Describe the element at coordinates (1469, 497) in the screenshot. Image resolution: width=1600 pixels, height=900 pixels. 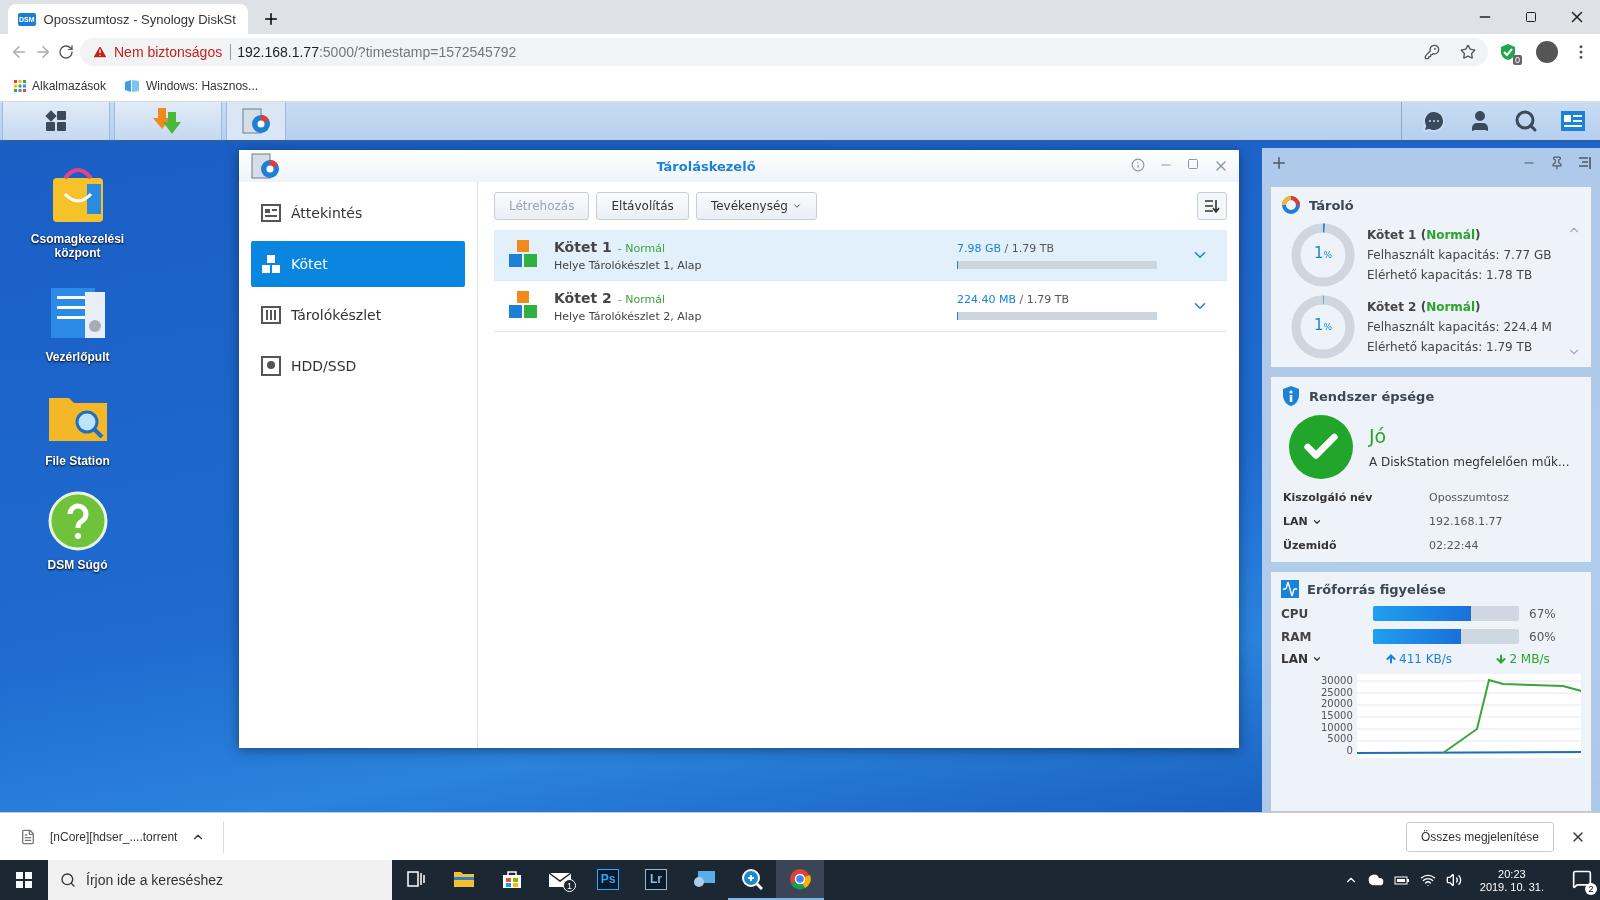
I see `info-value: Oposszumtosz` at that location.